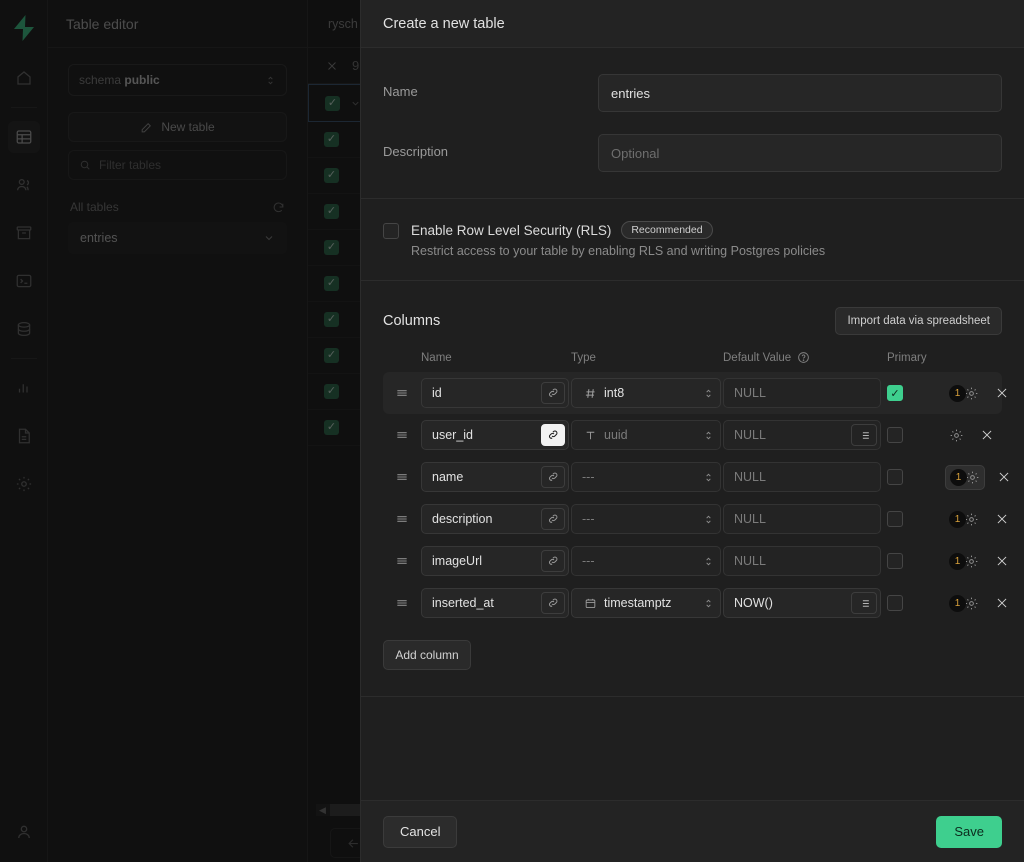 The height and width of the screenshot is (862, 1024). What do you see at coordinates (895, 393) in the screenshot?
I see `primary-key-checkbox: ✓` at bounding box center [895, 393].